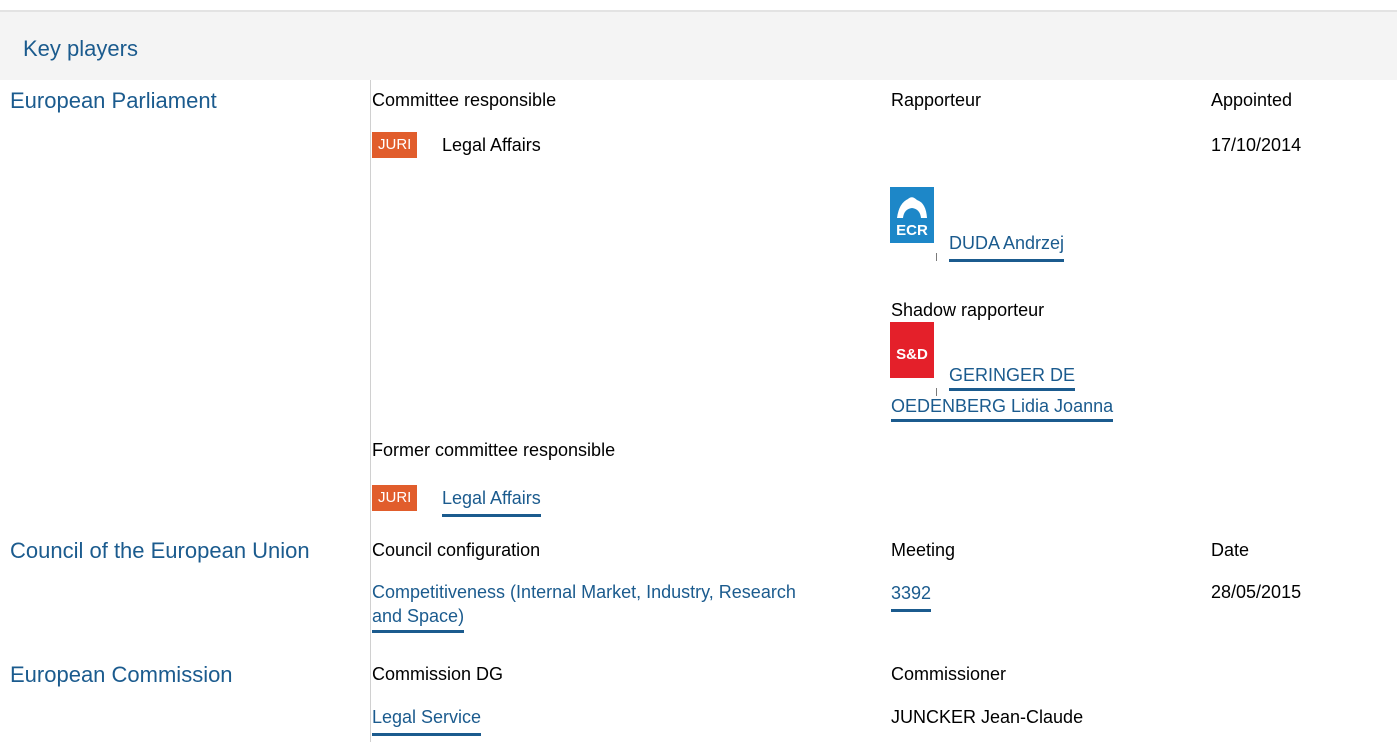 Image resolution: width=1397 pixels, height=742 pixels. What do you see at coordinates (912, 215) in the screenshot?
I see `ecr-logo-icon: ECR` at bounding box center [912, 215].